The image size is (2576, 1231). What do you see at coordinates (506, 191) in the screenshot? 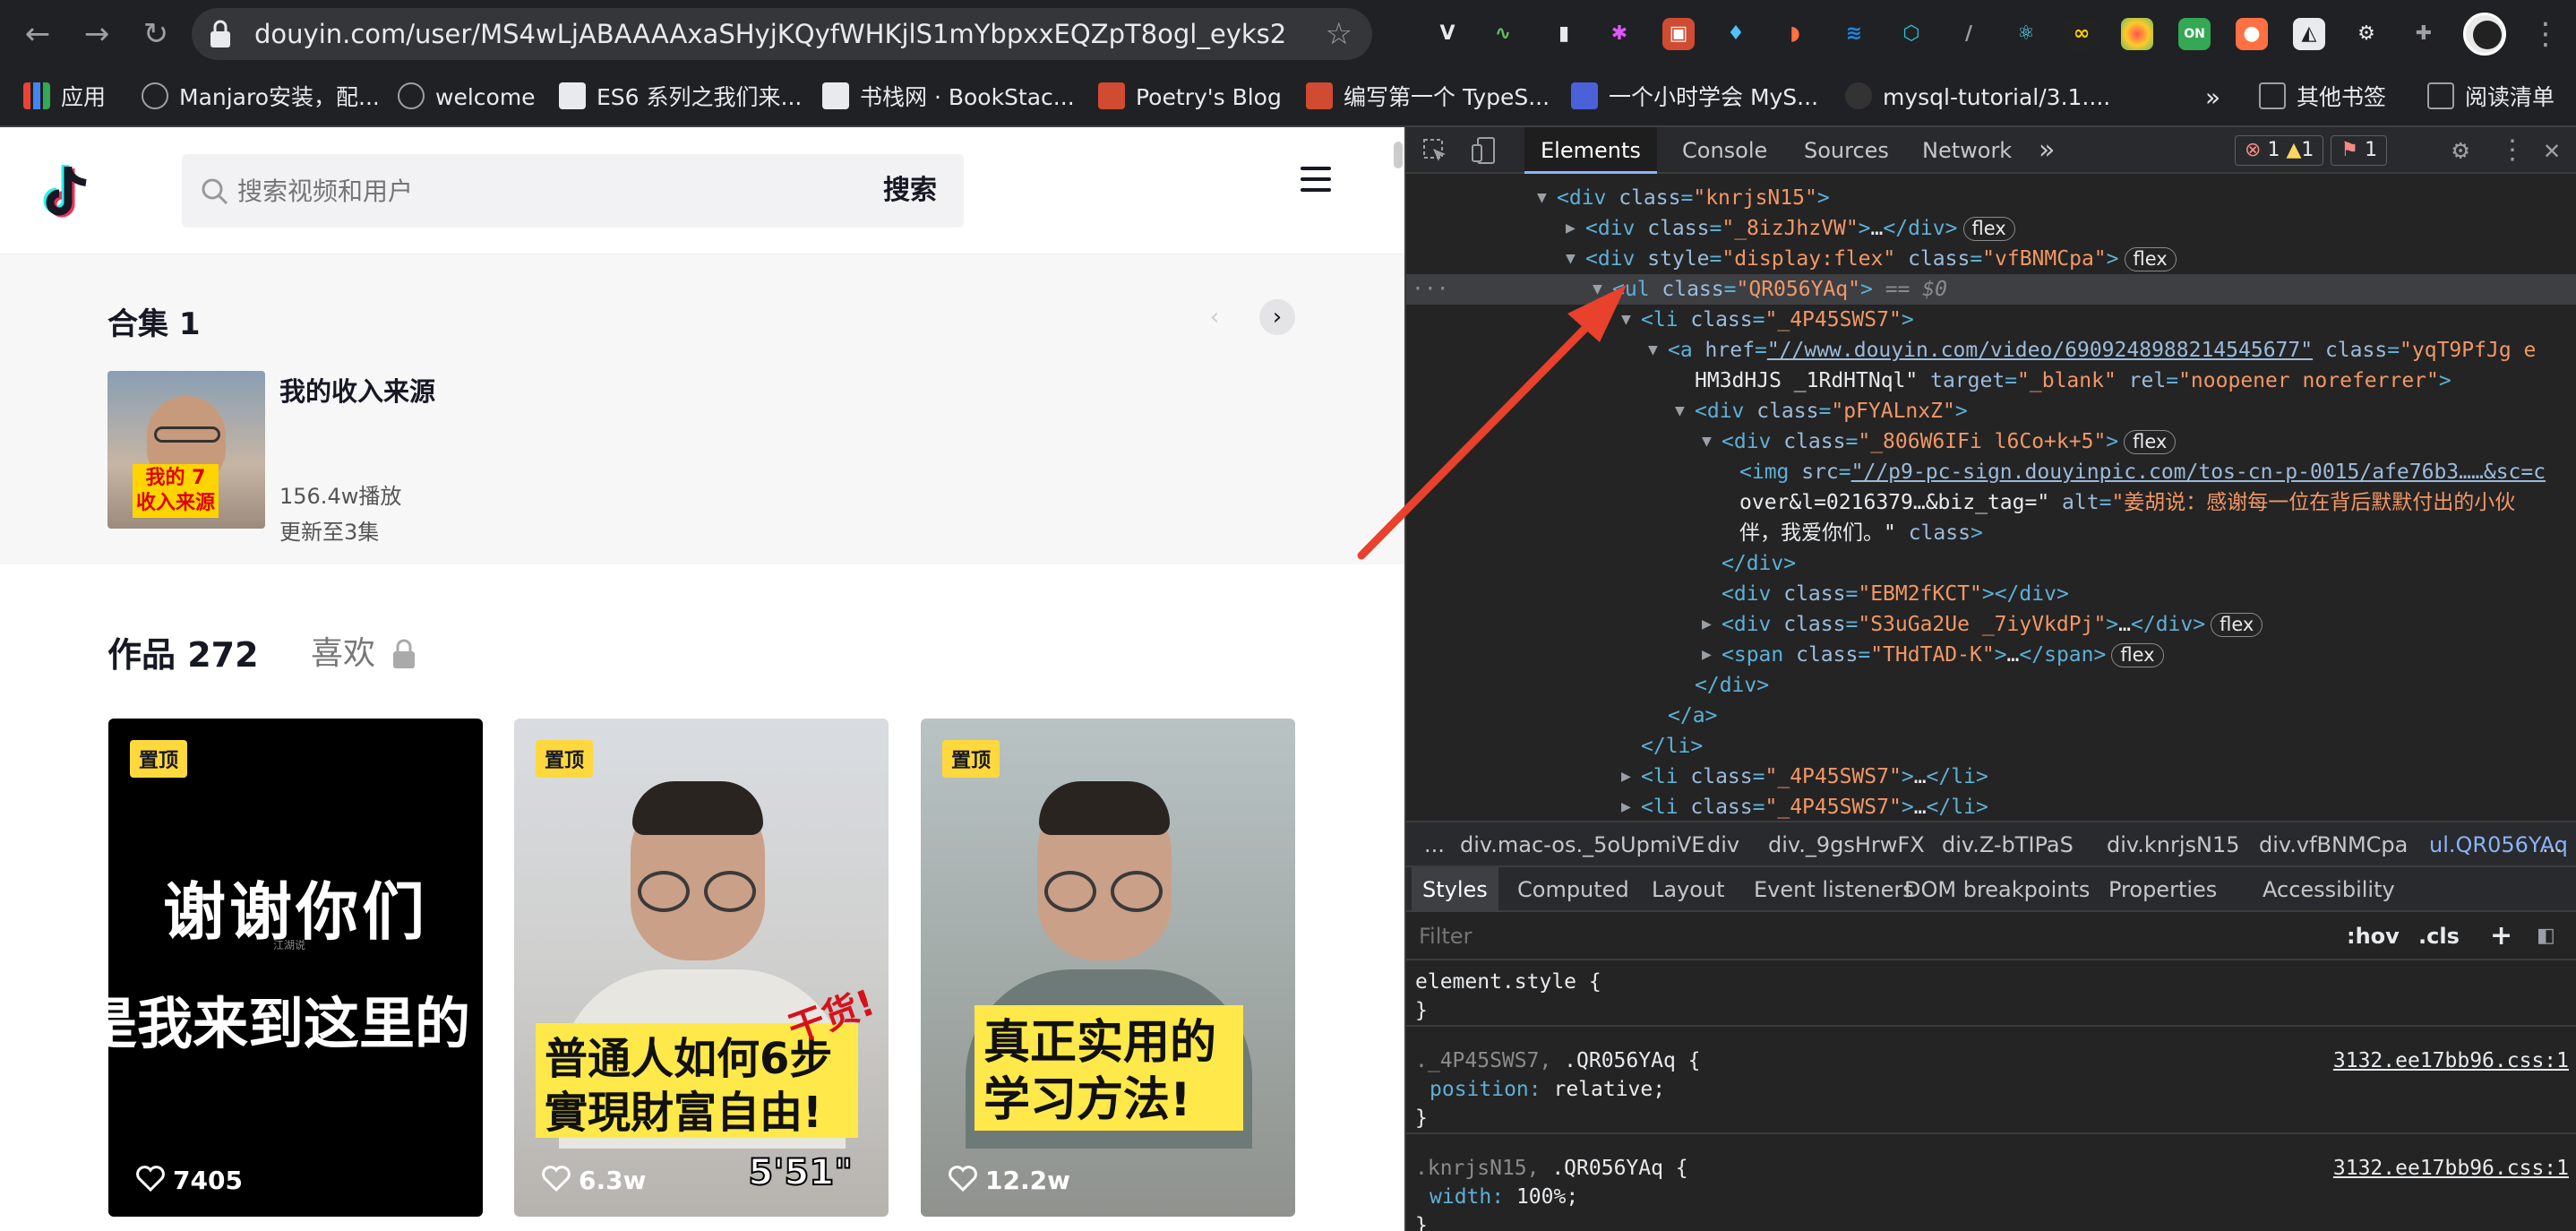
I see `search-input` at bounding box center [506, 191].